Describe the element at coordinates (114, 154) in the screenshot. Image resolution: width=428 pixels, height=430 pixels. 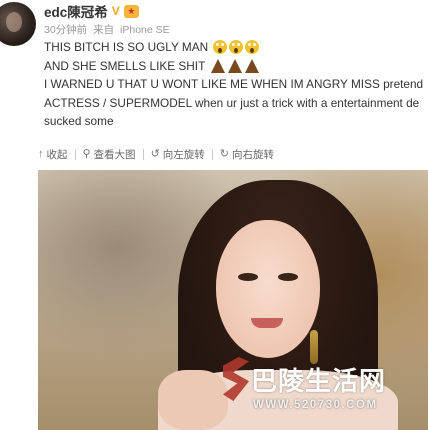
I see `view-large-label: 查看大图` at that location.